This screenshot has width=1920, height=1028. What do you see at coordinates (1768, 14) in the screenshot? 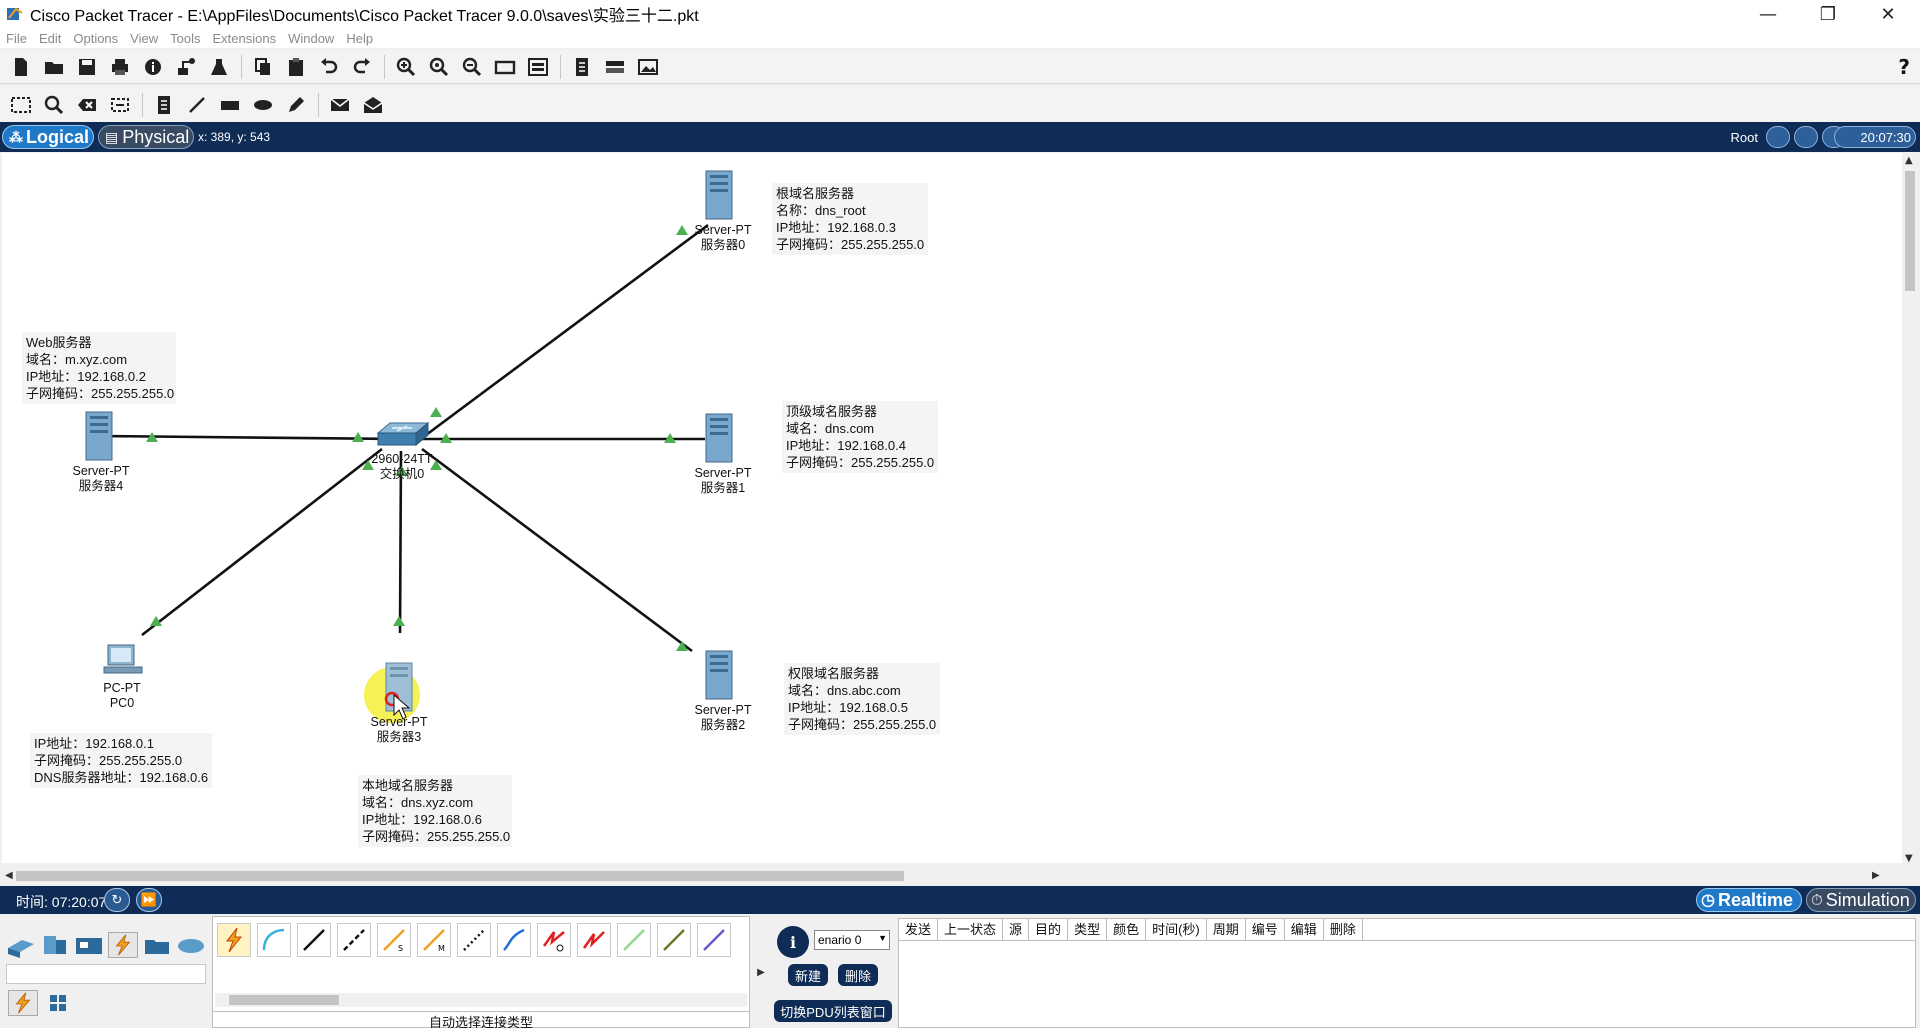
I see `minimize-button: —` at bounding box center [1768, 14].